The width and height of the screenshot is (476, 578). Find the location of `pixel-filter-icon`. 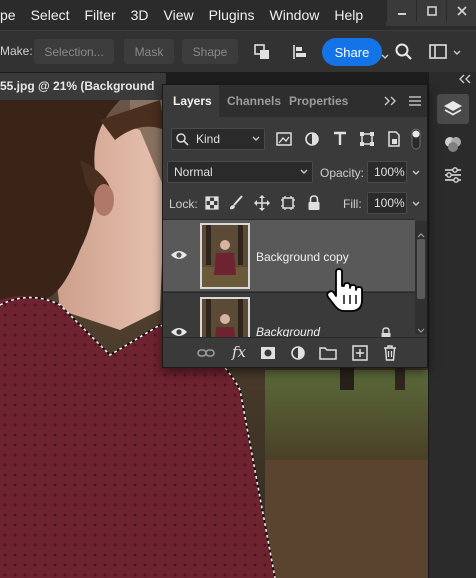

pixel-filter-icon is located at coordinates (284, 139).